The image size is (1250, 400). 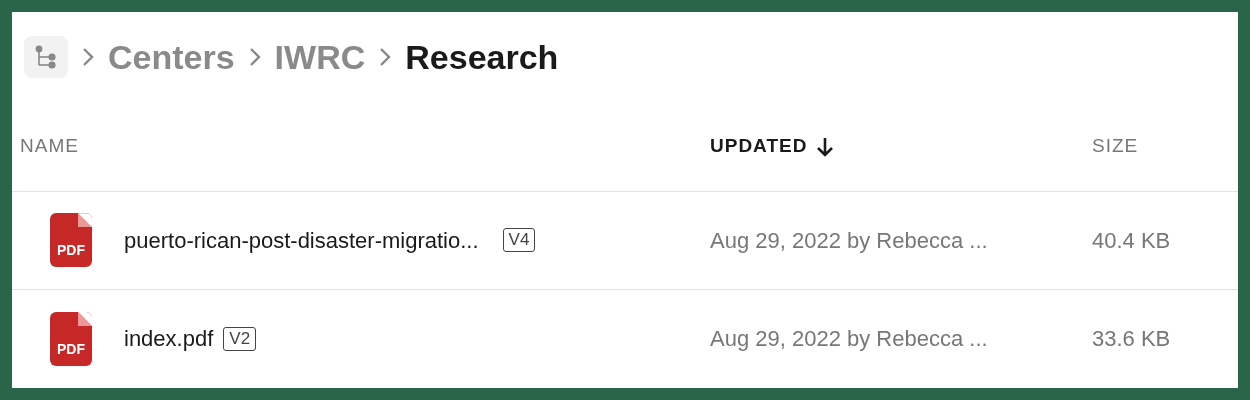 What do you see at coordinates (825, 146) in the screenshot?
I see `arrow-down-icon` at bounding box center [825, 146].